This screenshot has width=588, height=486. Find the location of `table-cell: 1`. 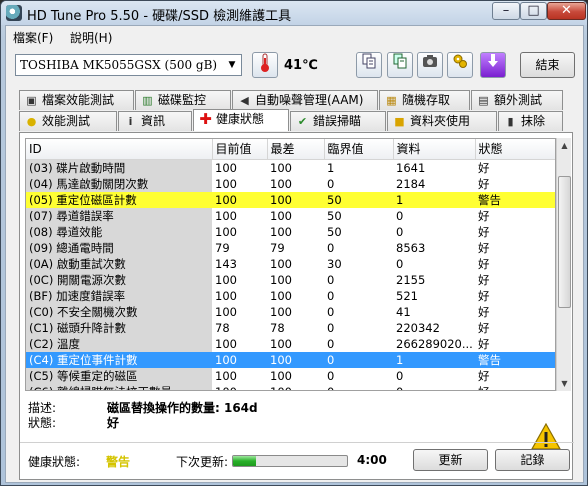

table-cell: 1 is located at coordinates (331, 167).